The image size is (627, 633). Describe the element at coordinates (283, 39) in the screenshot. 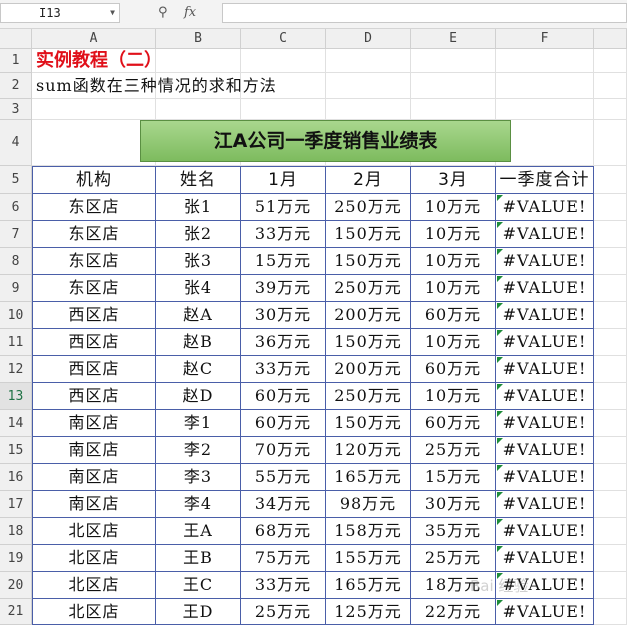

I see `column-header-C: C` at that location.